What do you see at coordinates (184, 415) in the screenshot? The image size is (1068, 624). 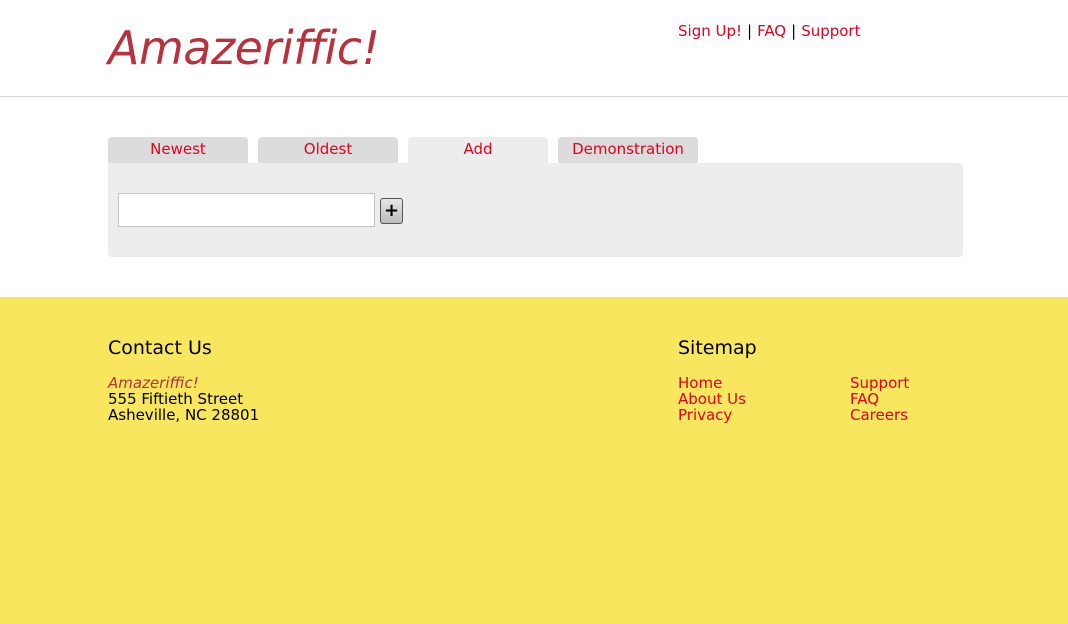 I see `contact-city: Asheville, NC 28801` at bounding box center [184, 415].